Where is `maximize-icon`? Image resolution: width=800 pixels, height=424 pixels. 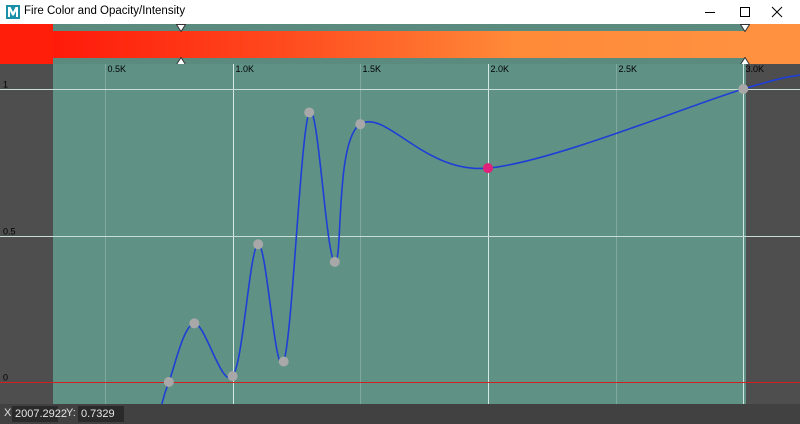 maximize-icon is located at coordinates (745, 12).